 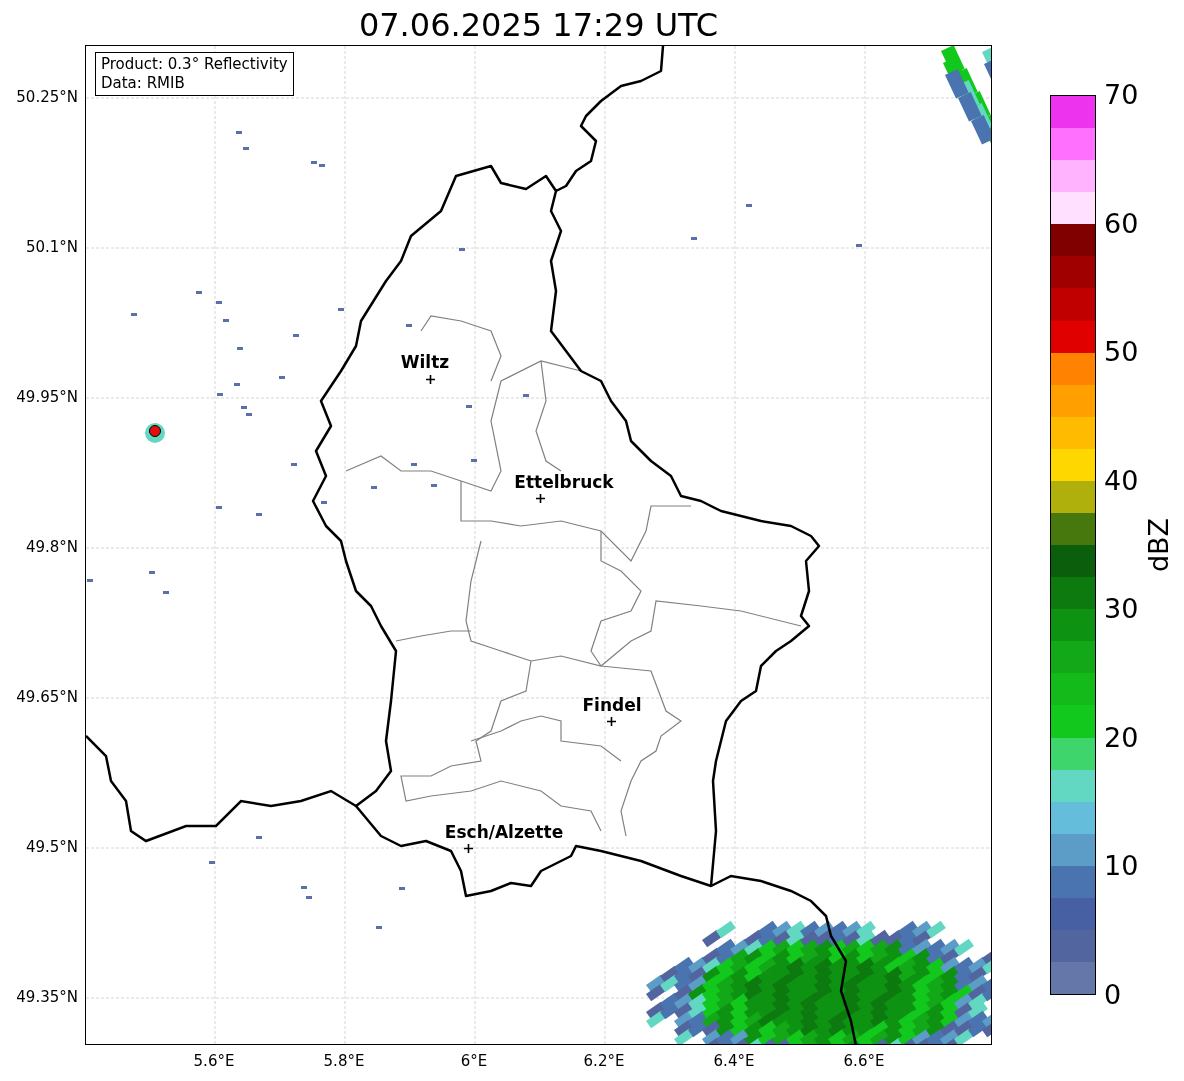 What do you see at coordinates (51, 847) in the screenshot?
I see `latitude-label: 49.5°N` at bounding box center [51, 847].